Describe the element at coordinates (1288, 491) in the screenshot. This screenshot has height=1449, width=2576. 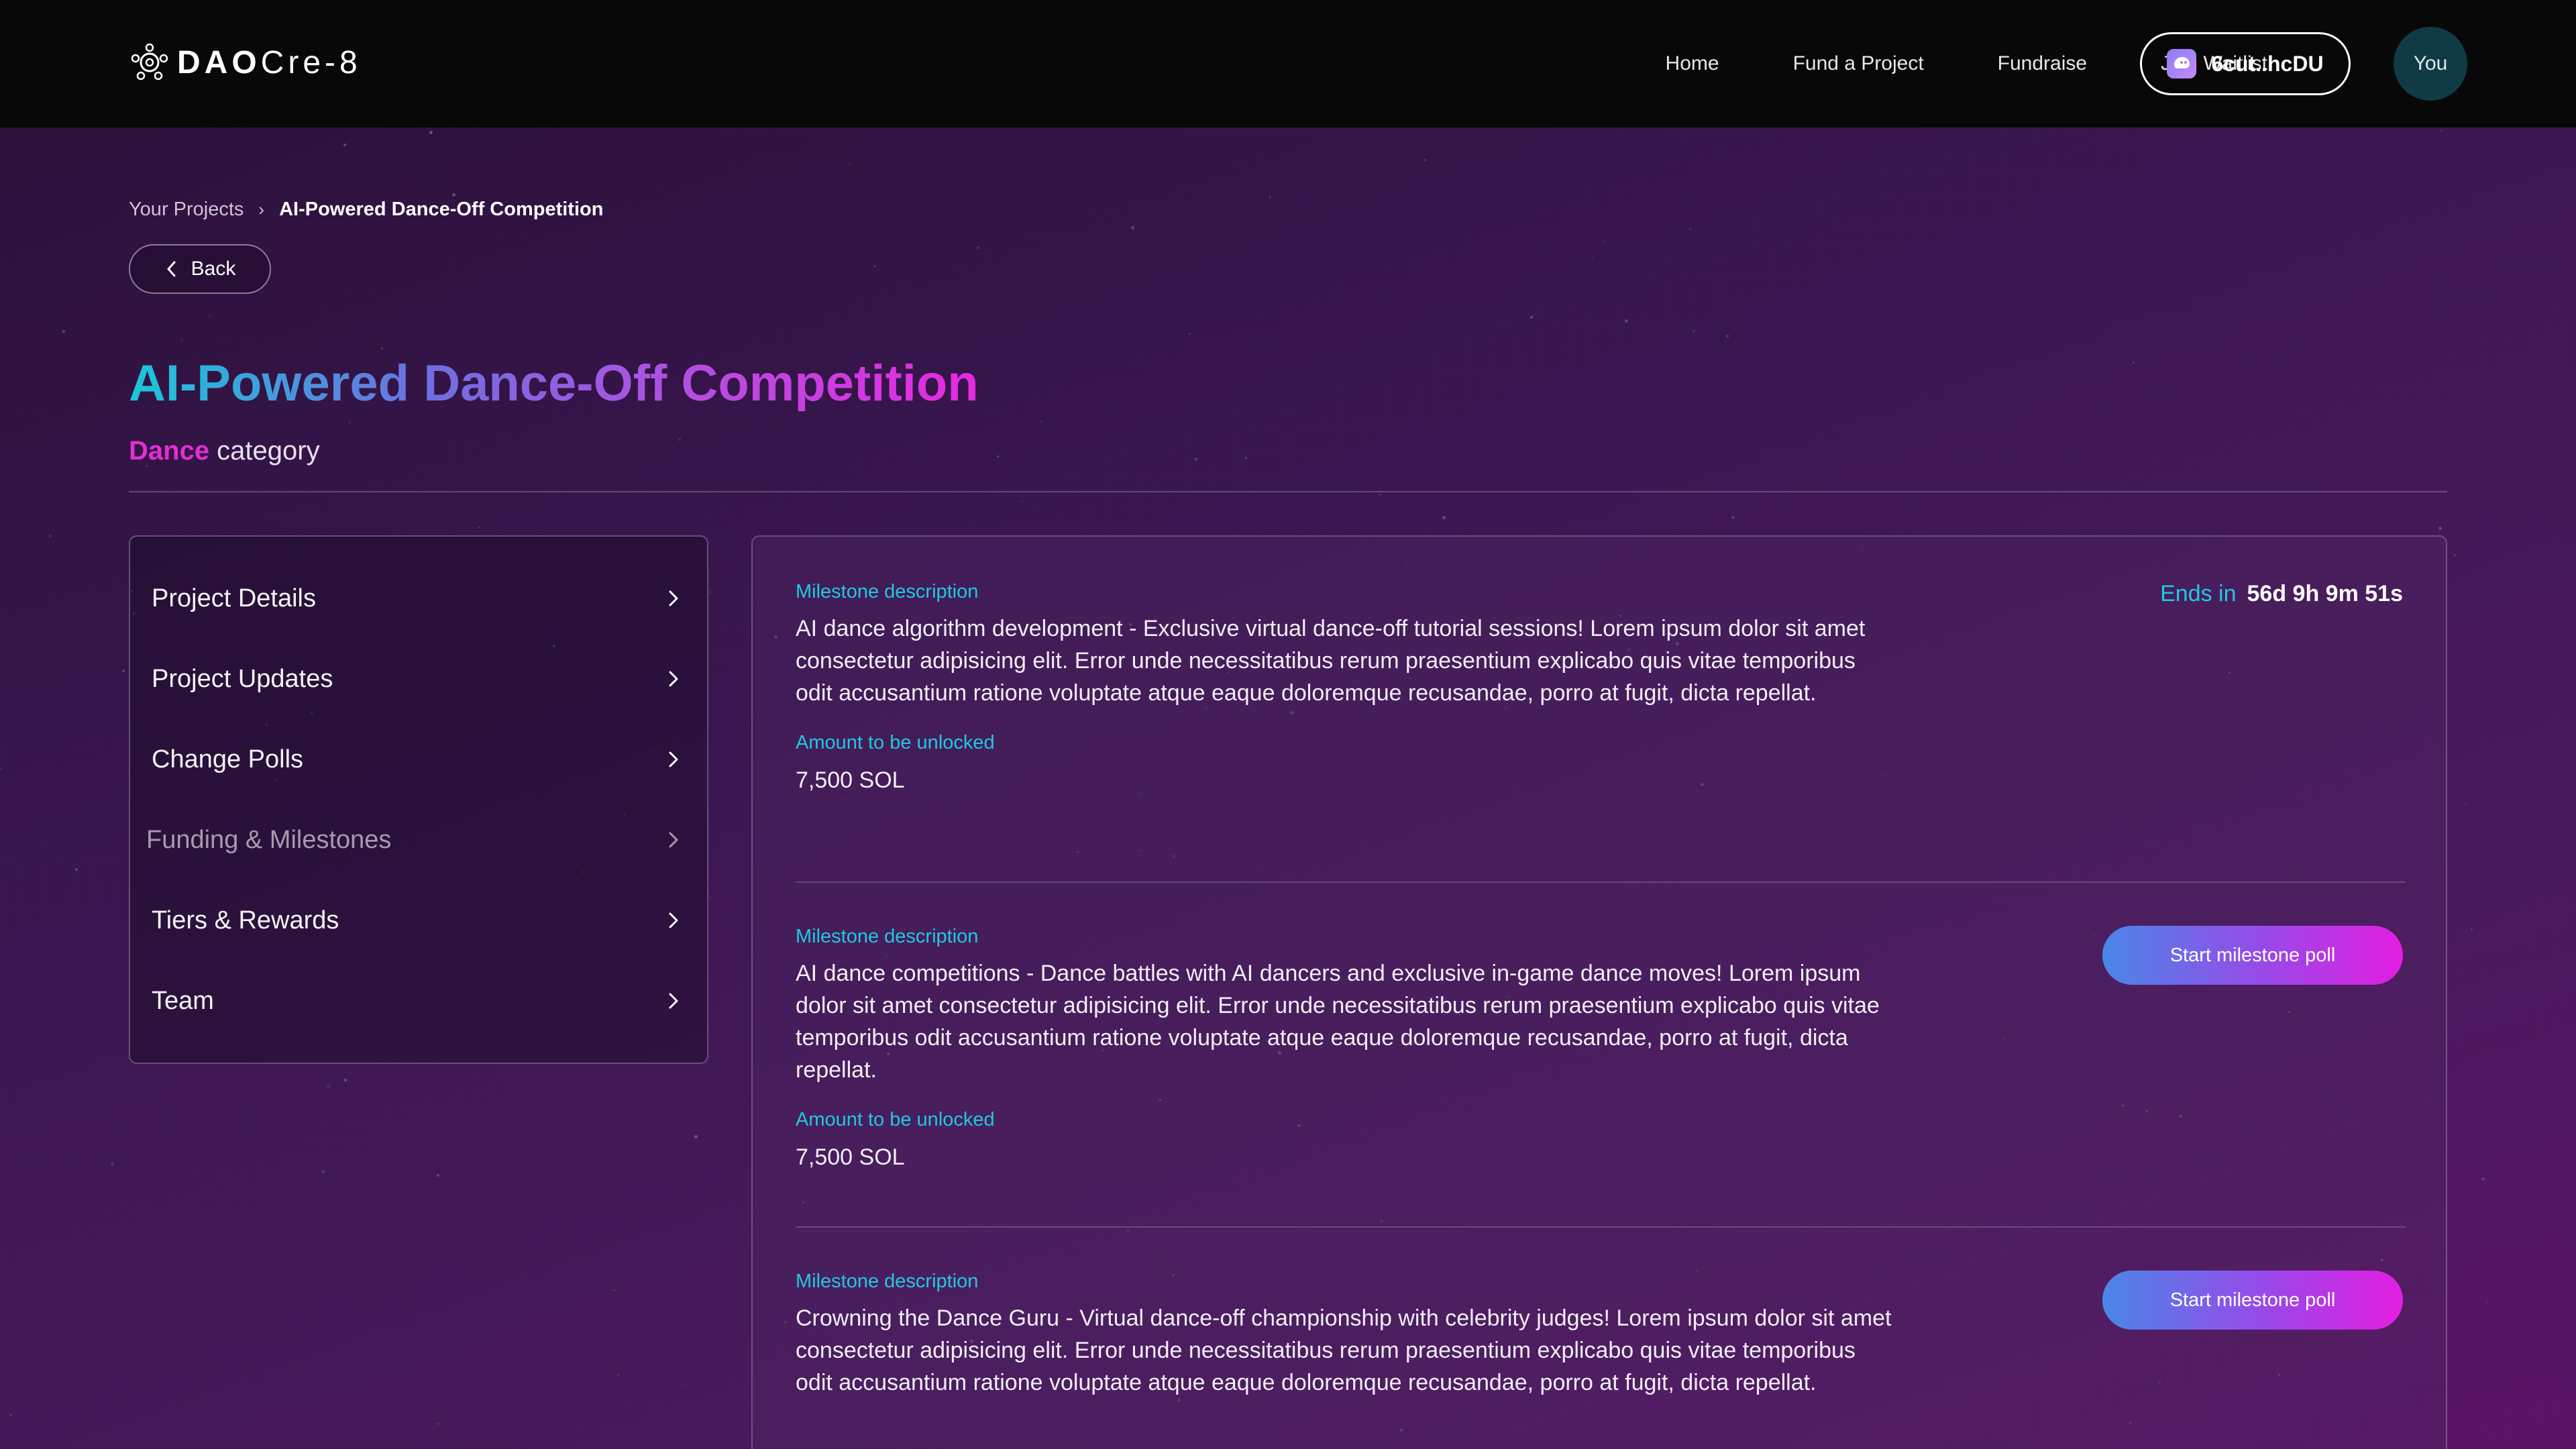
I see `title-divider` at that location.